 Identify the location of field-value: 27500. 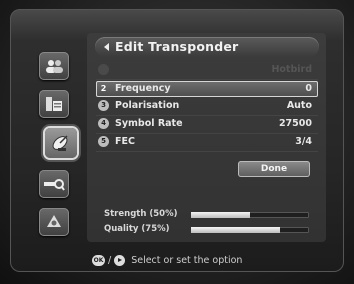
(295, 123).